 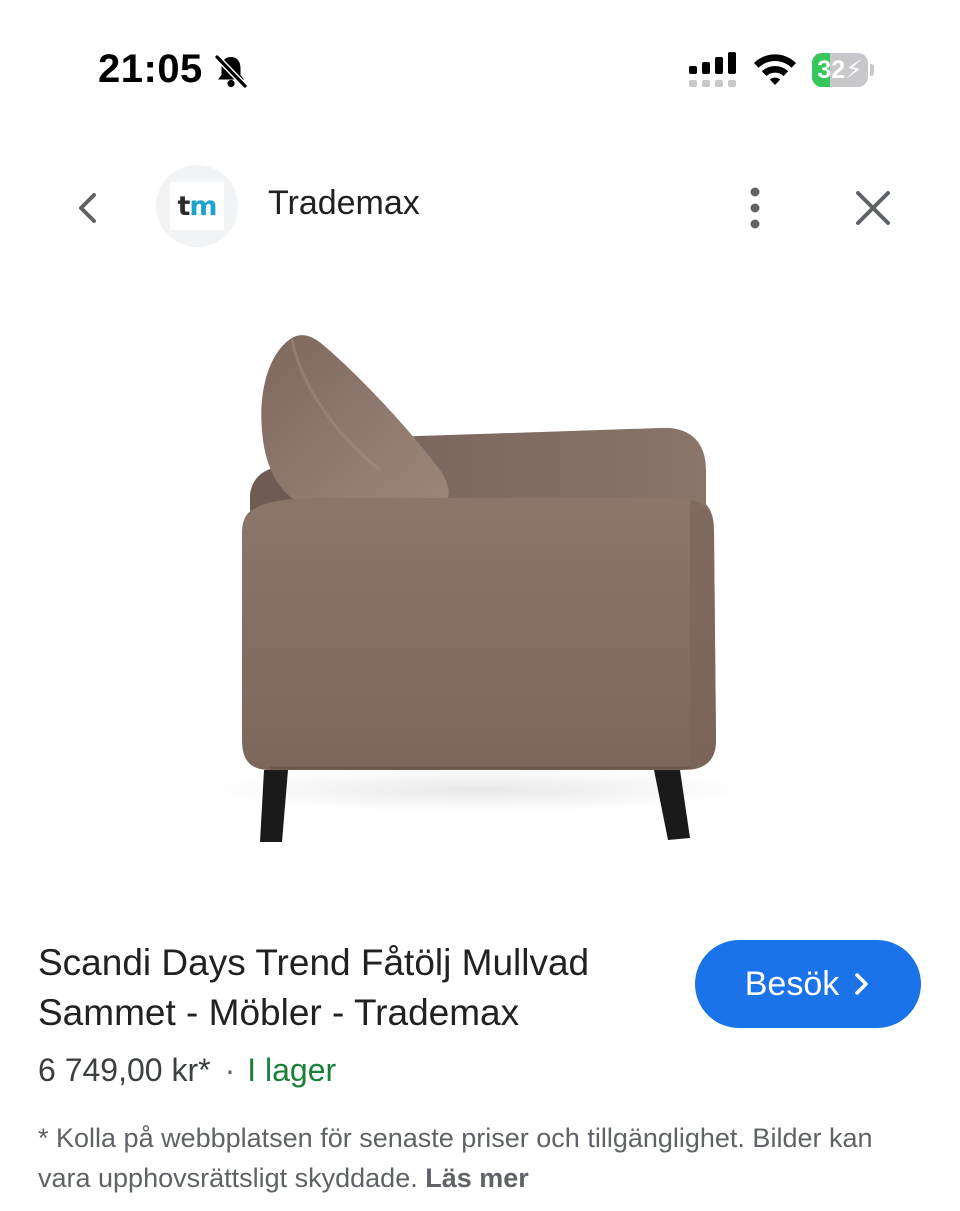 I want to click on bell-slash-icon, so click(x=231, y=71).